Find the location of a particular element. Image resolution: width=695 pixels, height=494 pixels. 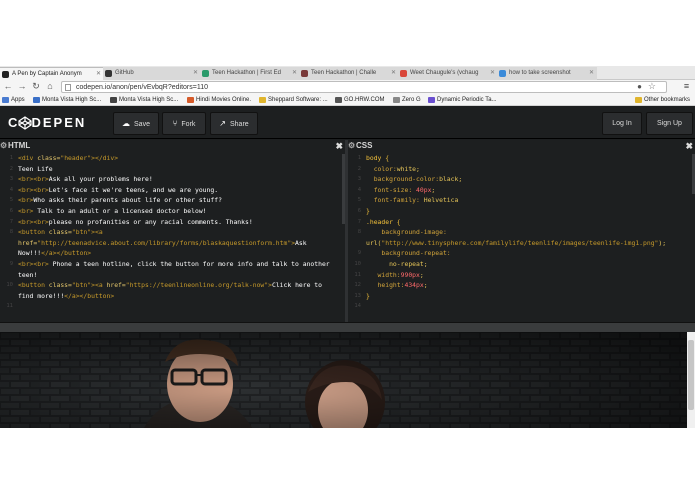

code-token: ><a is located at coordinates (97, 232).